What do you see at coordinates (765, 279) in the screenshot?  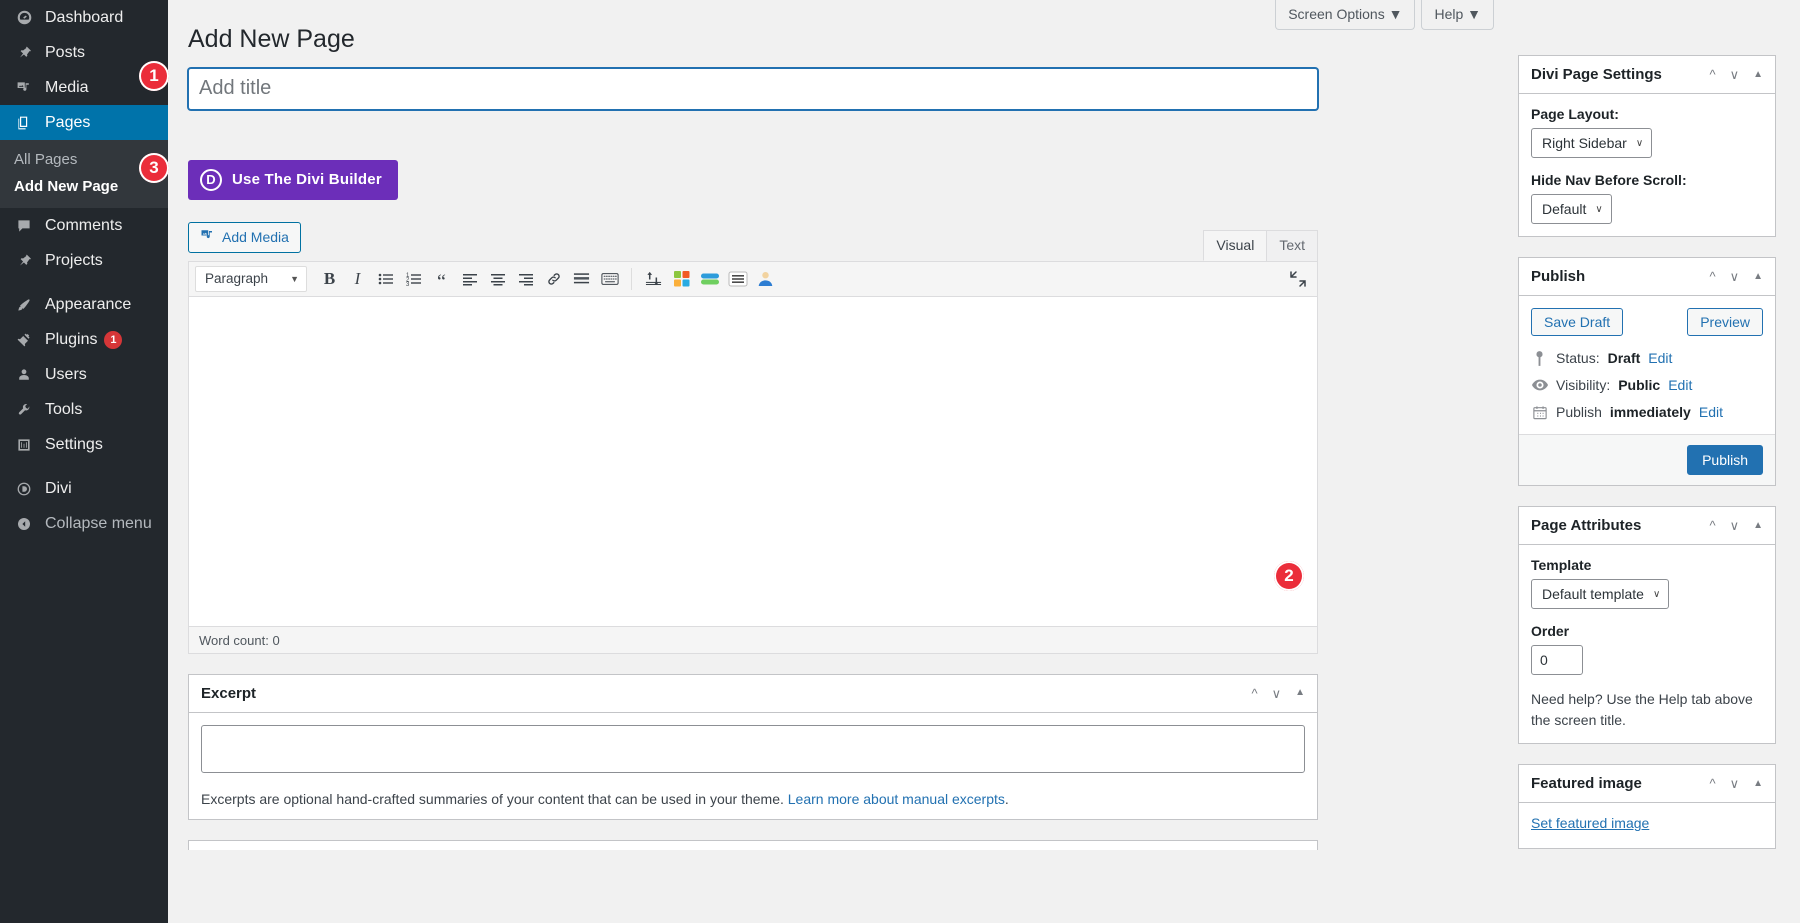 I see `avatar-icon` at bounding box center [765, 279].